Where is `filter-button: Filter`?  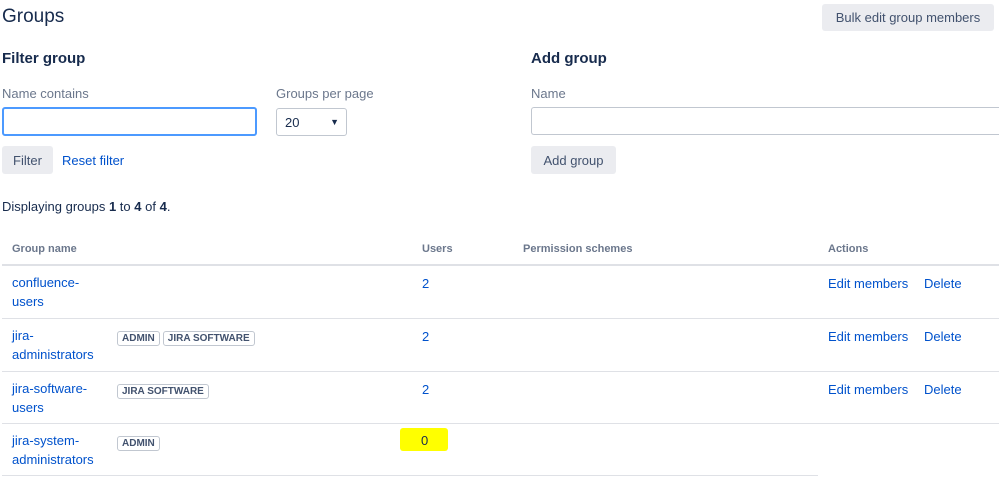 filter-button: Filter is located at coordinates (27, 160).